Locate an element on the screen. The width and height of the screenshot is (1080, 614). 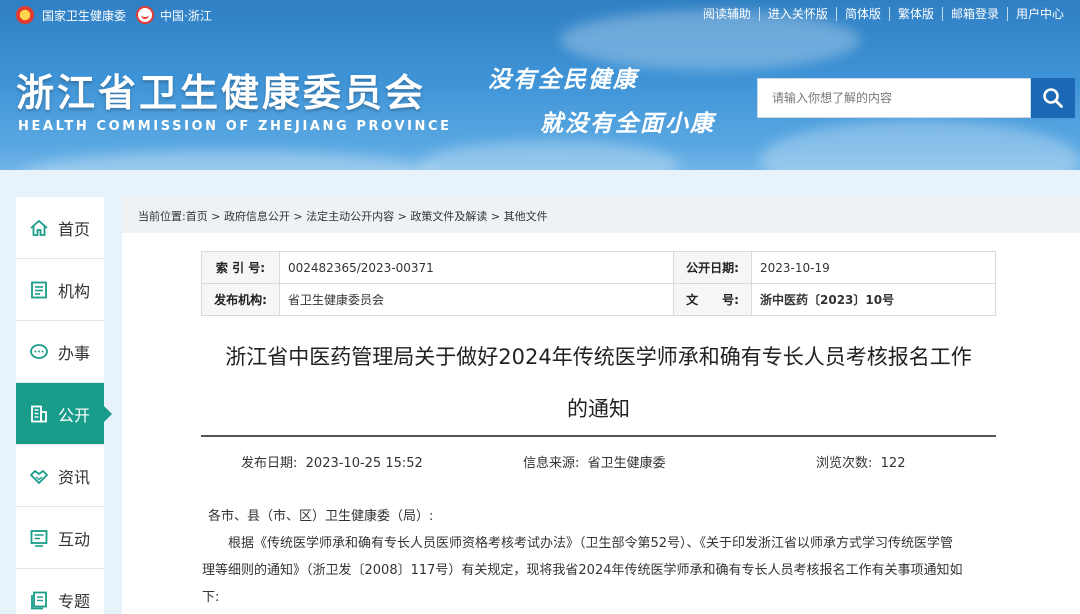
sidebar-item-label: 互动 is located at coordinates (74, 539).